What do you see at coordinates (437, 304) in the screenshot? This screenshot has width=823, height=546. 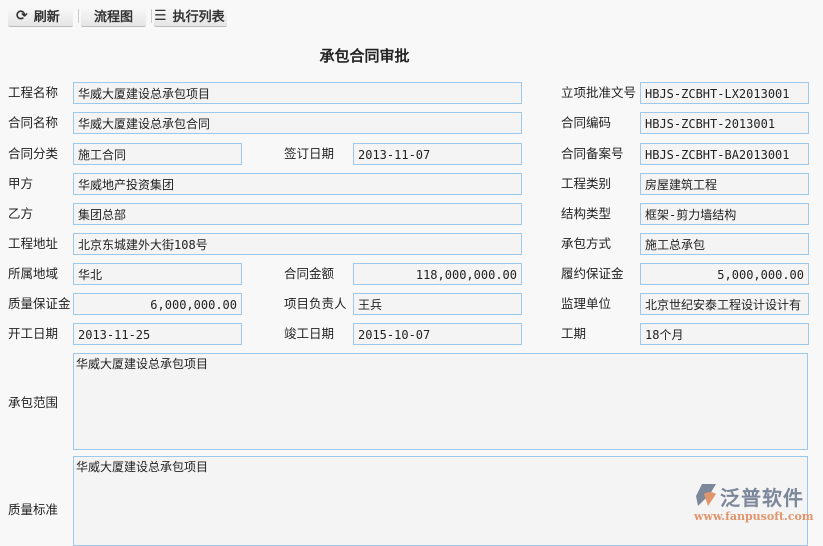 I see `manager-field: 王兵` at bounding box center [437, 304].